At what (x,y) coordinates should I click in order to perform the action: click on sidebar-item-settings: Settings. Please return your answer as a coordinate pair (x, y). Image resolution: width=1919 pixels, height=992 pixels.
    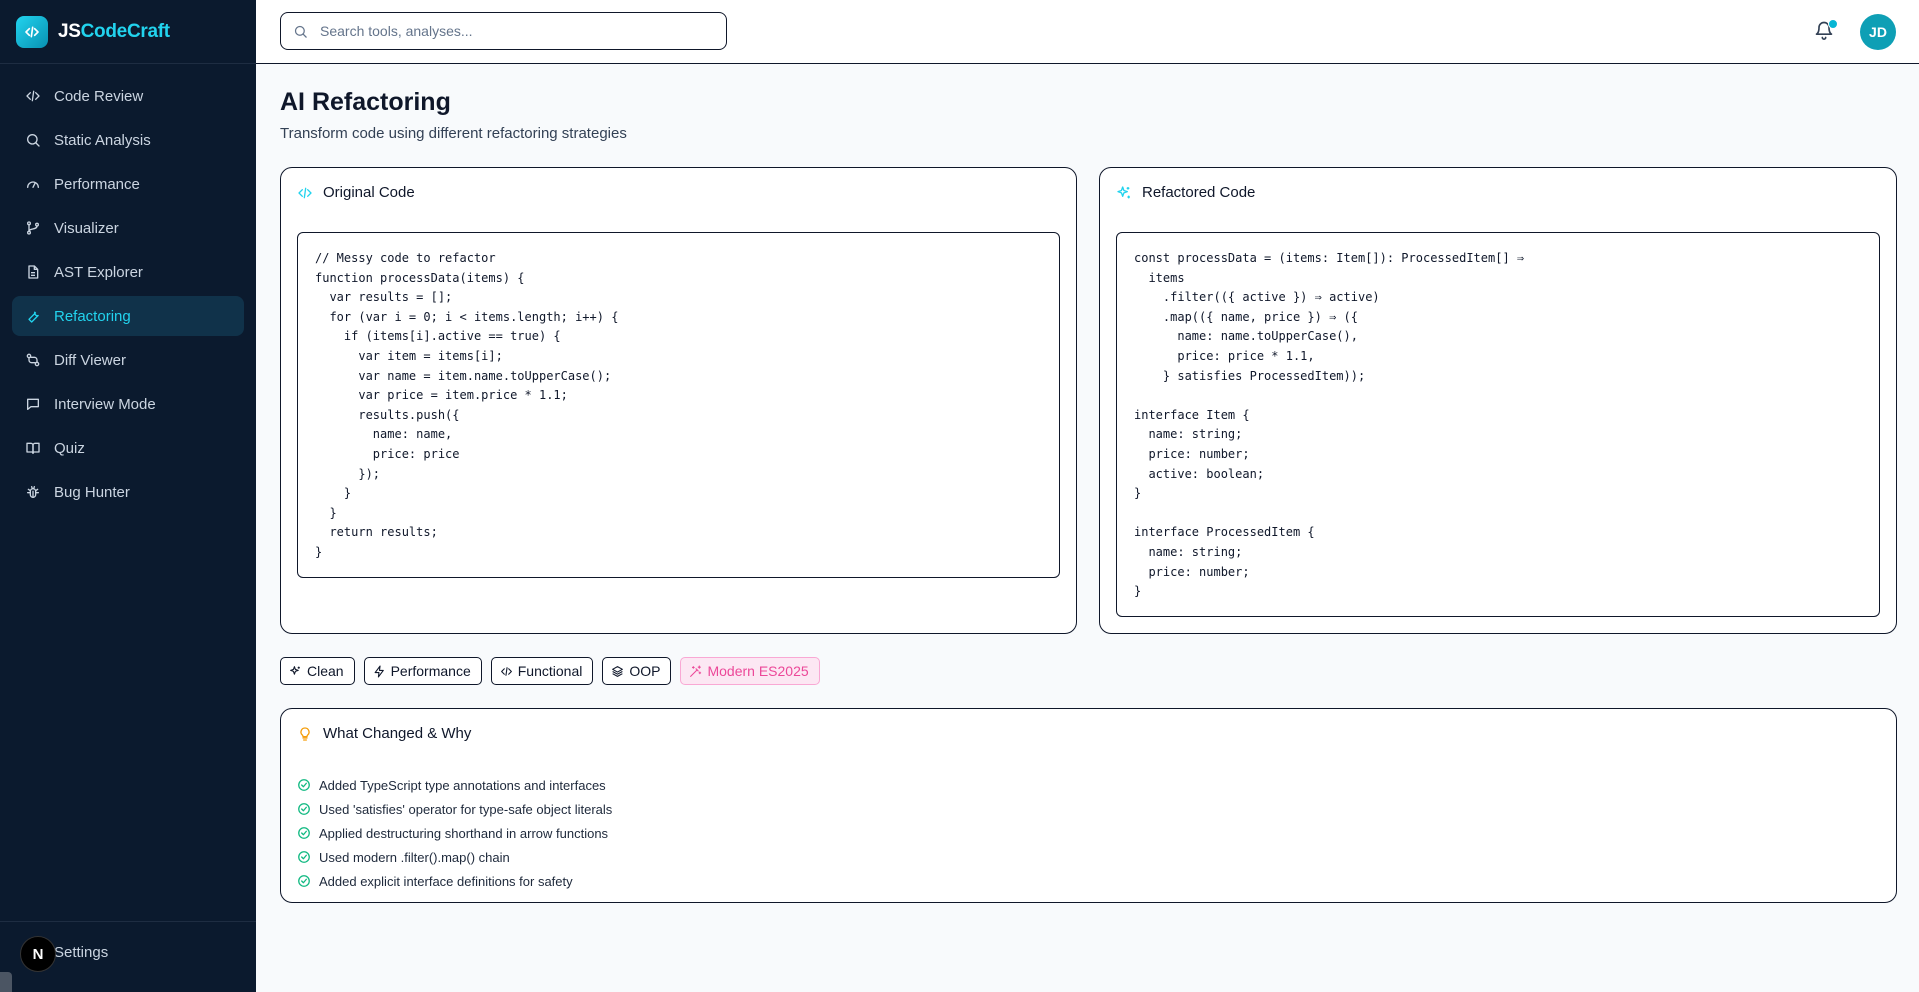
    Looking at the image, I should click on (81, 952).